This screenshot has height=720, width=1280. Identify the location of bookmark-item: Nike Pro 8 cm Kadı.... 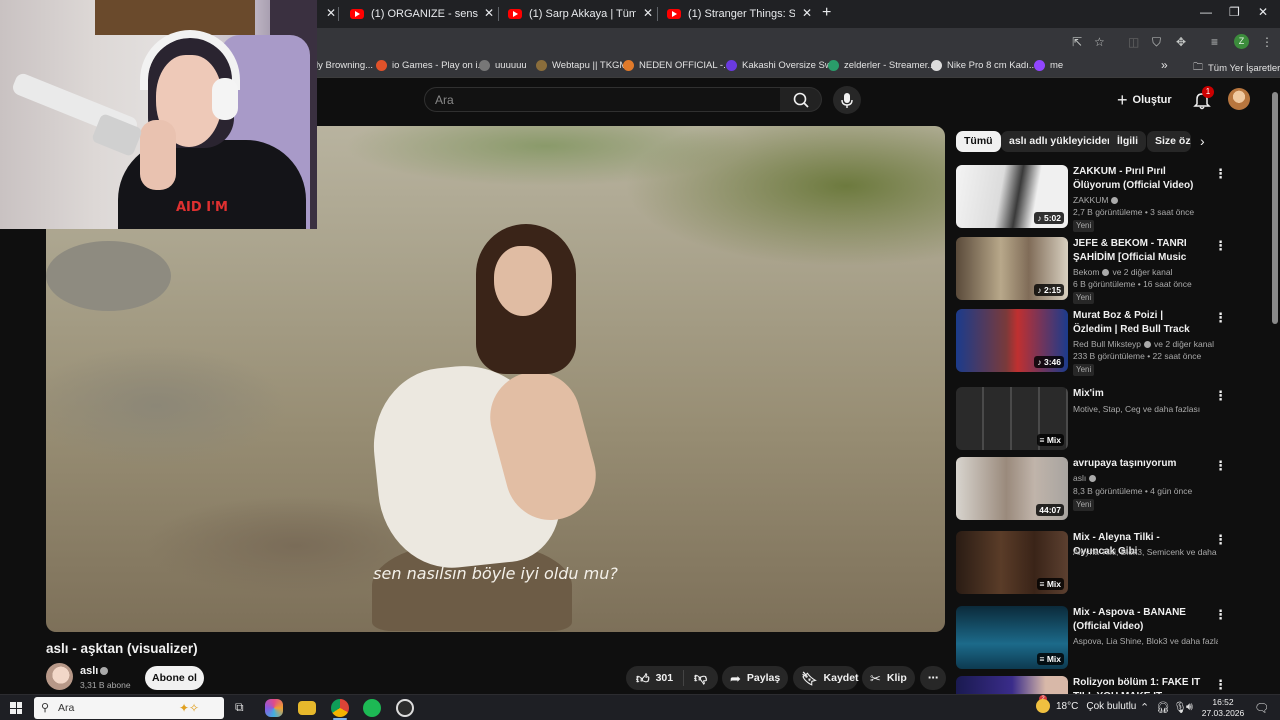
(984, 65).